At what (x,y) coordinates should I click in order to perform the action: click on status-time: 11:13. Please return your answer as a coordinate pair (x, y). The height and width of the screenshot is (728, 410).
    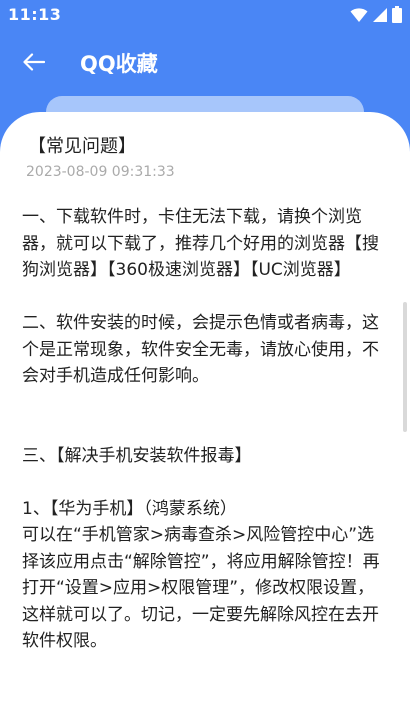
    Looking at the image, I should click on (35, 14).